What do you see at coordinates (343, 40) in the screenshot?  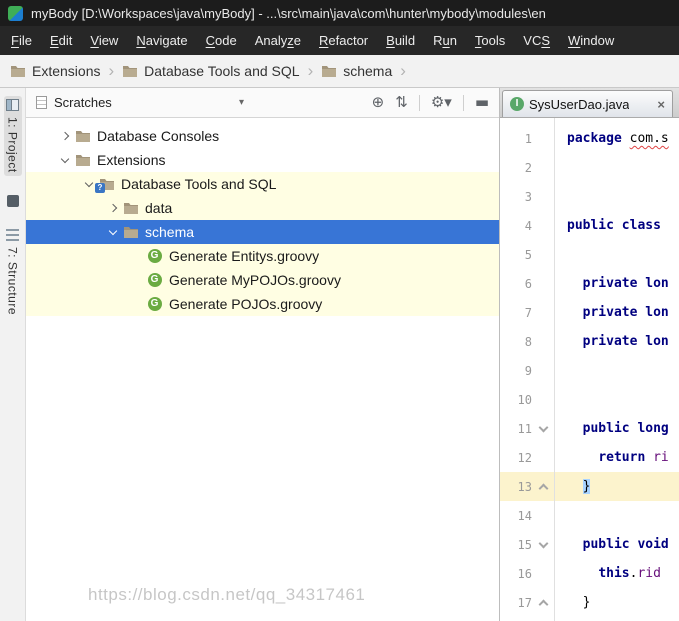 I see `menu-item-refactor: Refactor` at bounding box center [343, 40].